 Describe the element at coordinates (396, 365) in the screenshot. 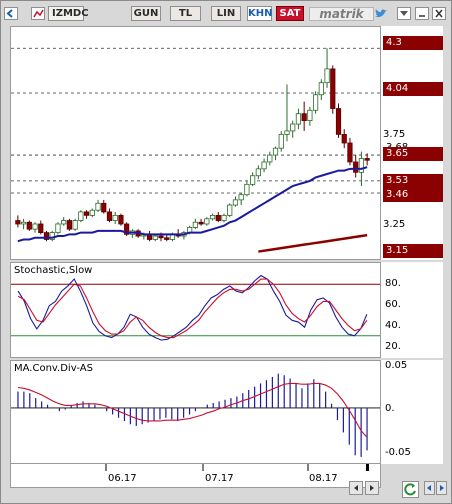

I see `macd-level-005: 0.05` at that location.